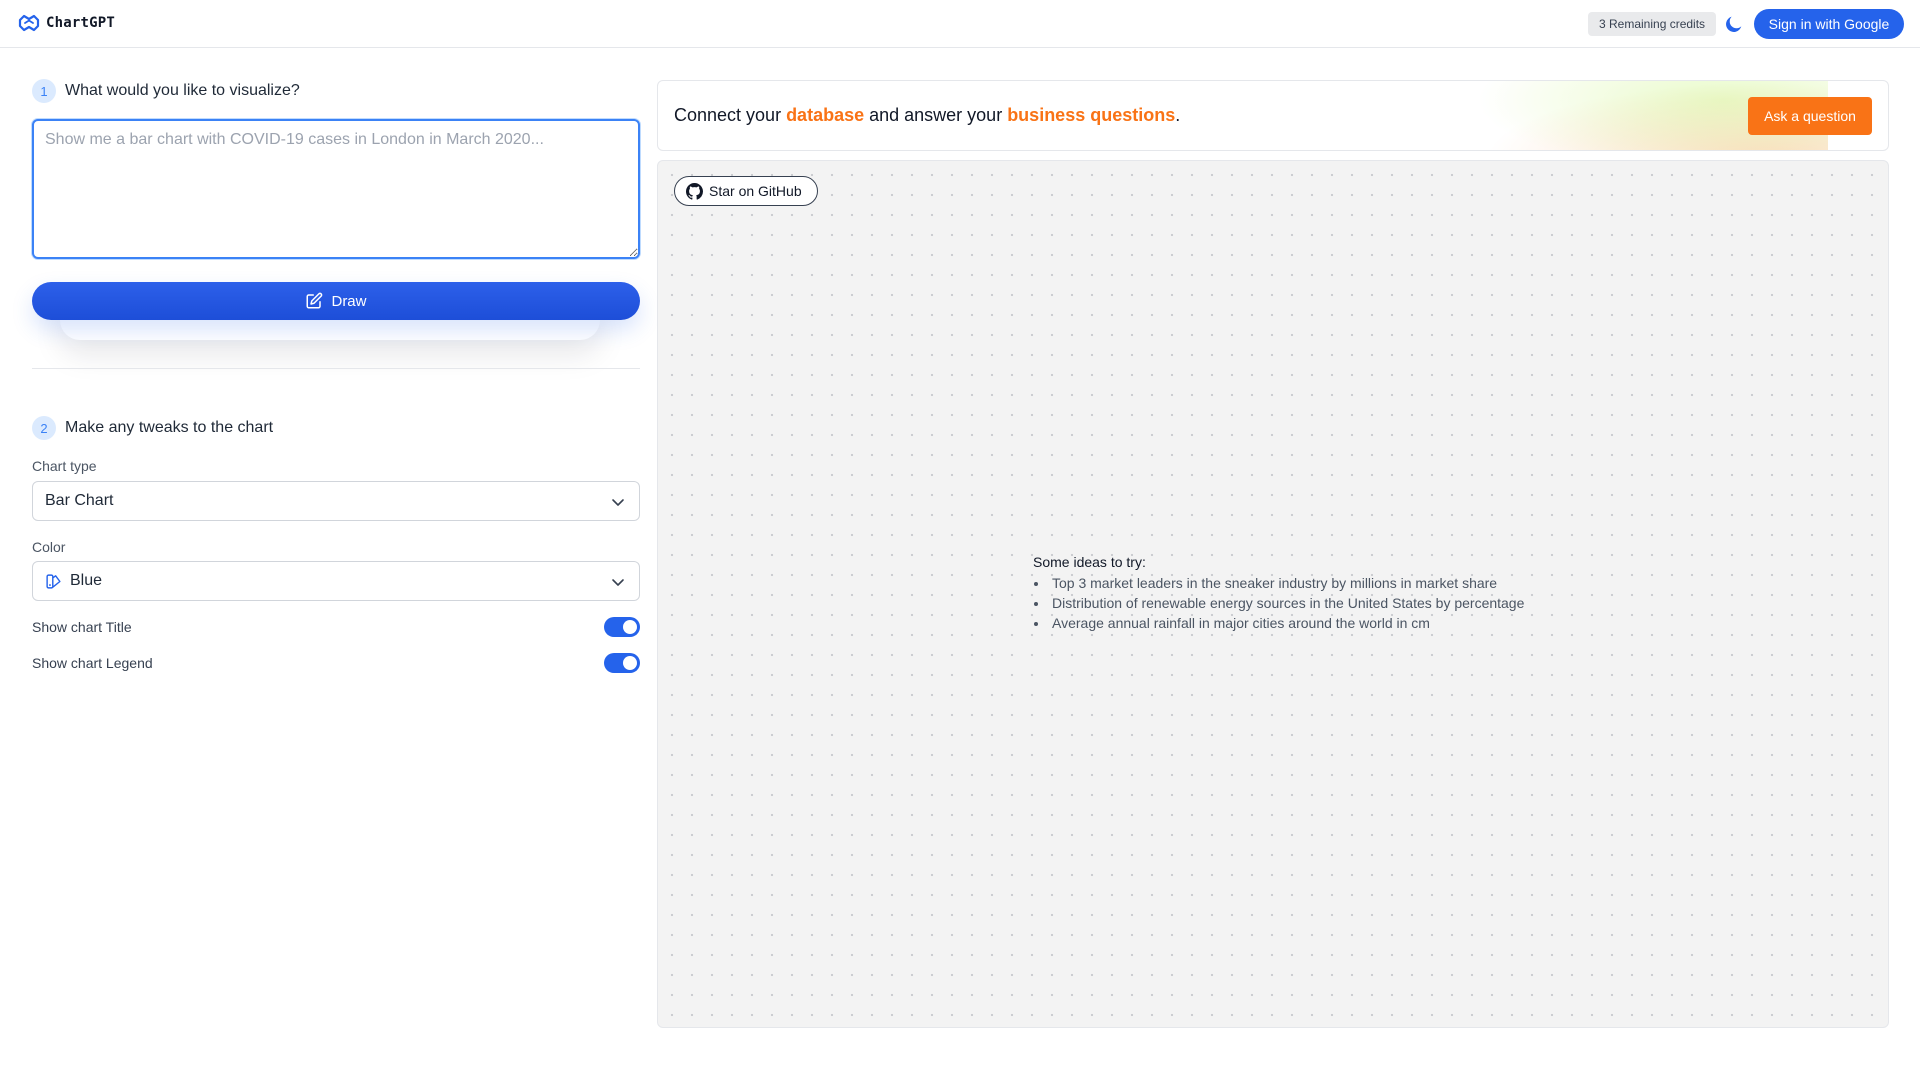 This screenshot has height=1080, width=1920. Describe the element at coordinates (825, 115) in the screenshot. I see `banner-highlight-database: database` at that location.